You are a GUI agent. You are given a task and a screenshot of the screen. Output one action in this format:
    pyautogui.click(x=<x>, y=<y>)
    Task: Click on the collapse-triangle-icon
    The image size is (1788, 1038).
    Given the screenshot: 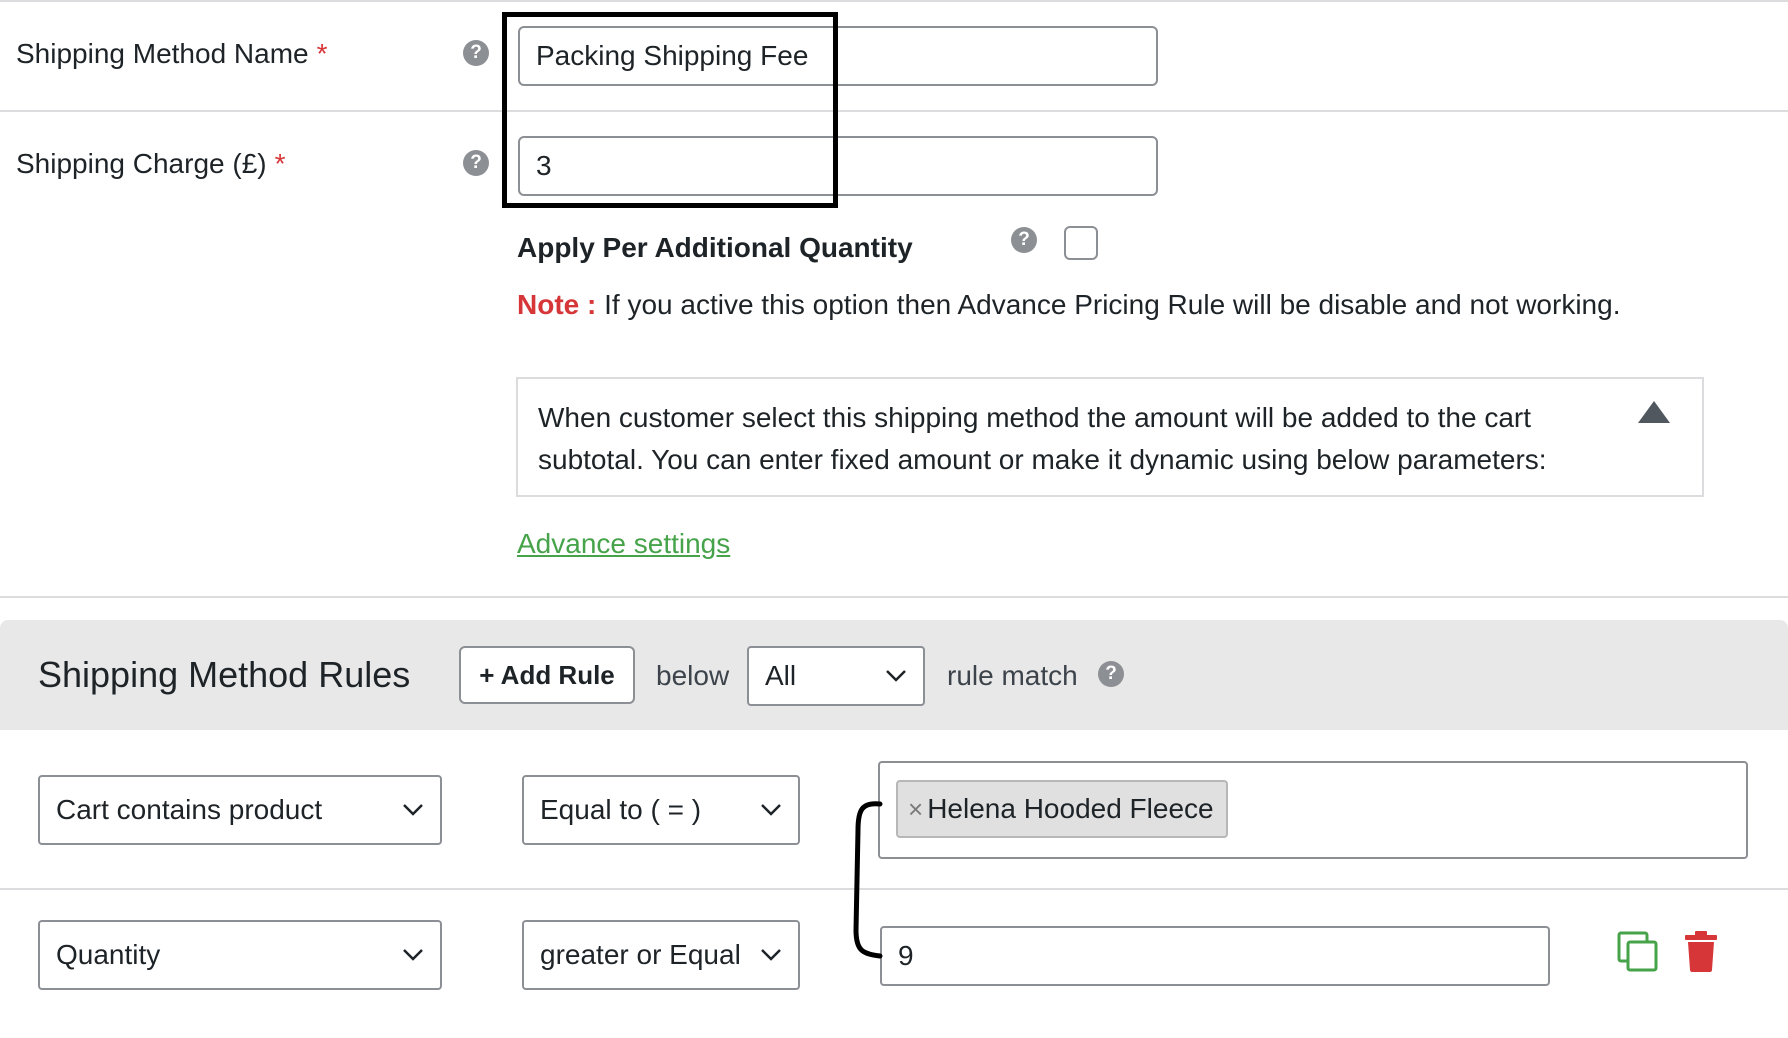 What is the action you would take?
    pyautogui.click(x=1654, y=413)
    